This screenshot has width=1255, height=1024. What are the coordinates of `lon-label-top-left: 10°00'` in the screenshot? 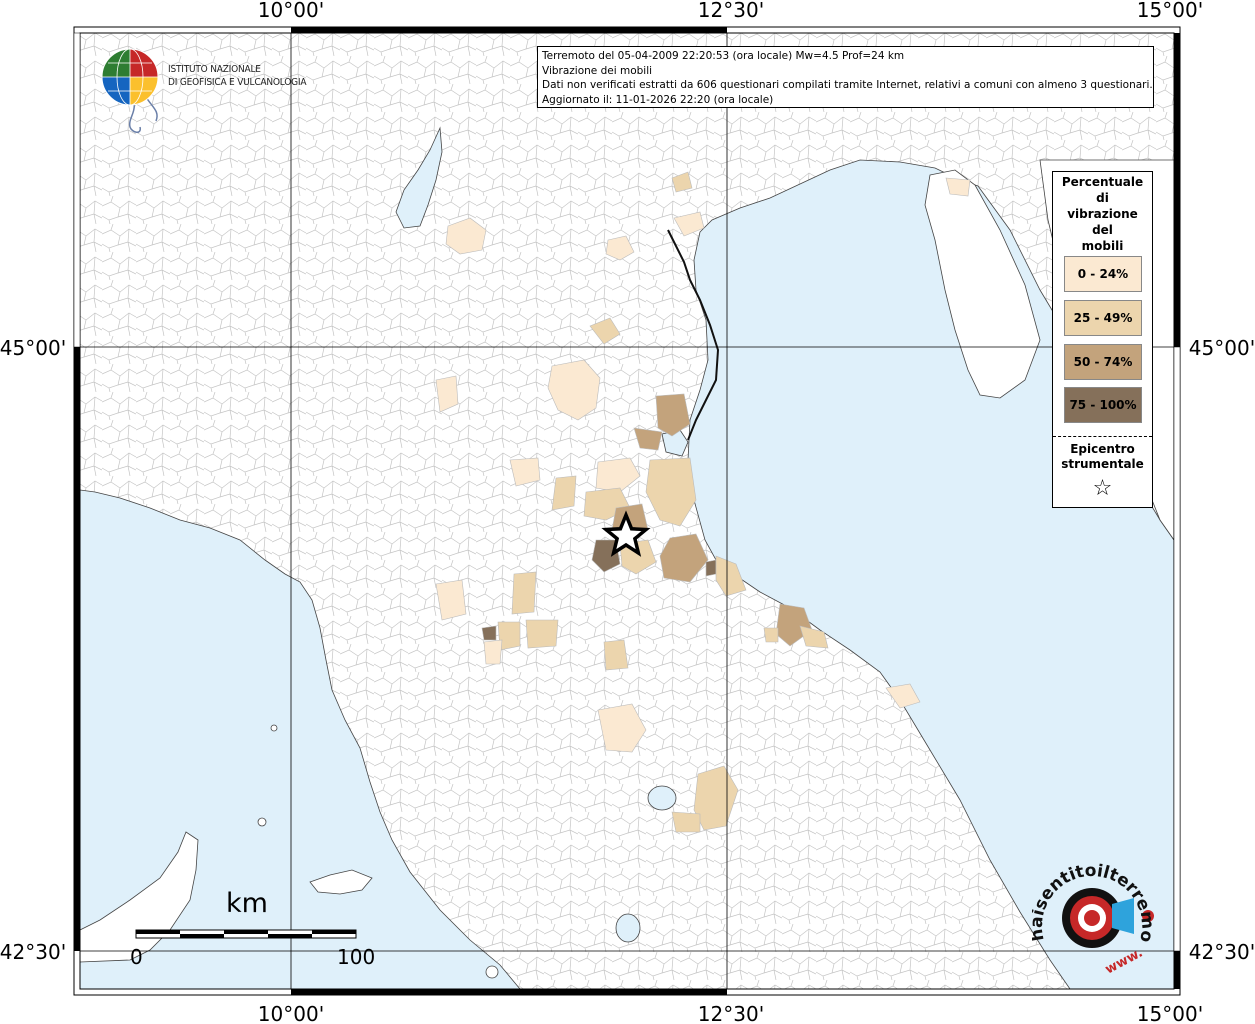 It's located at (291, 11).